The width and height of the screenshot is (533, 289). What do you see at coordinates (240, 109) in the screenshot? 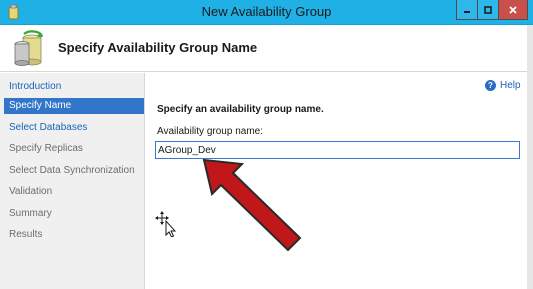
I see `instruction-text: Specify an availability group name.` at bounding box center [240, 109].